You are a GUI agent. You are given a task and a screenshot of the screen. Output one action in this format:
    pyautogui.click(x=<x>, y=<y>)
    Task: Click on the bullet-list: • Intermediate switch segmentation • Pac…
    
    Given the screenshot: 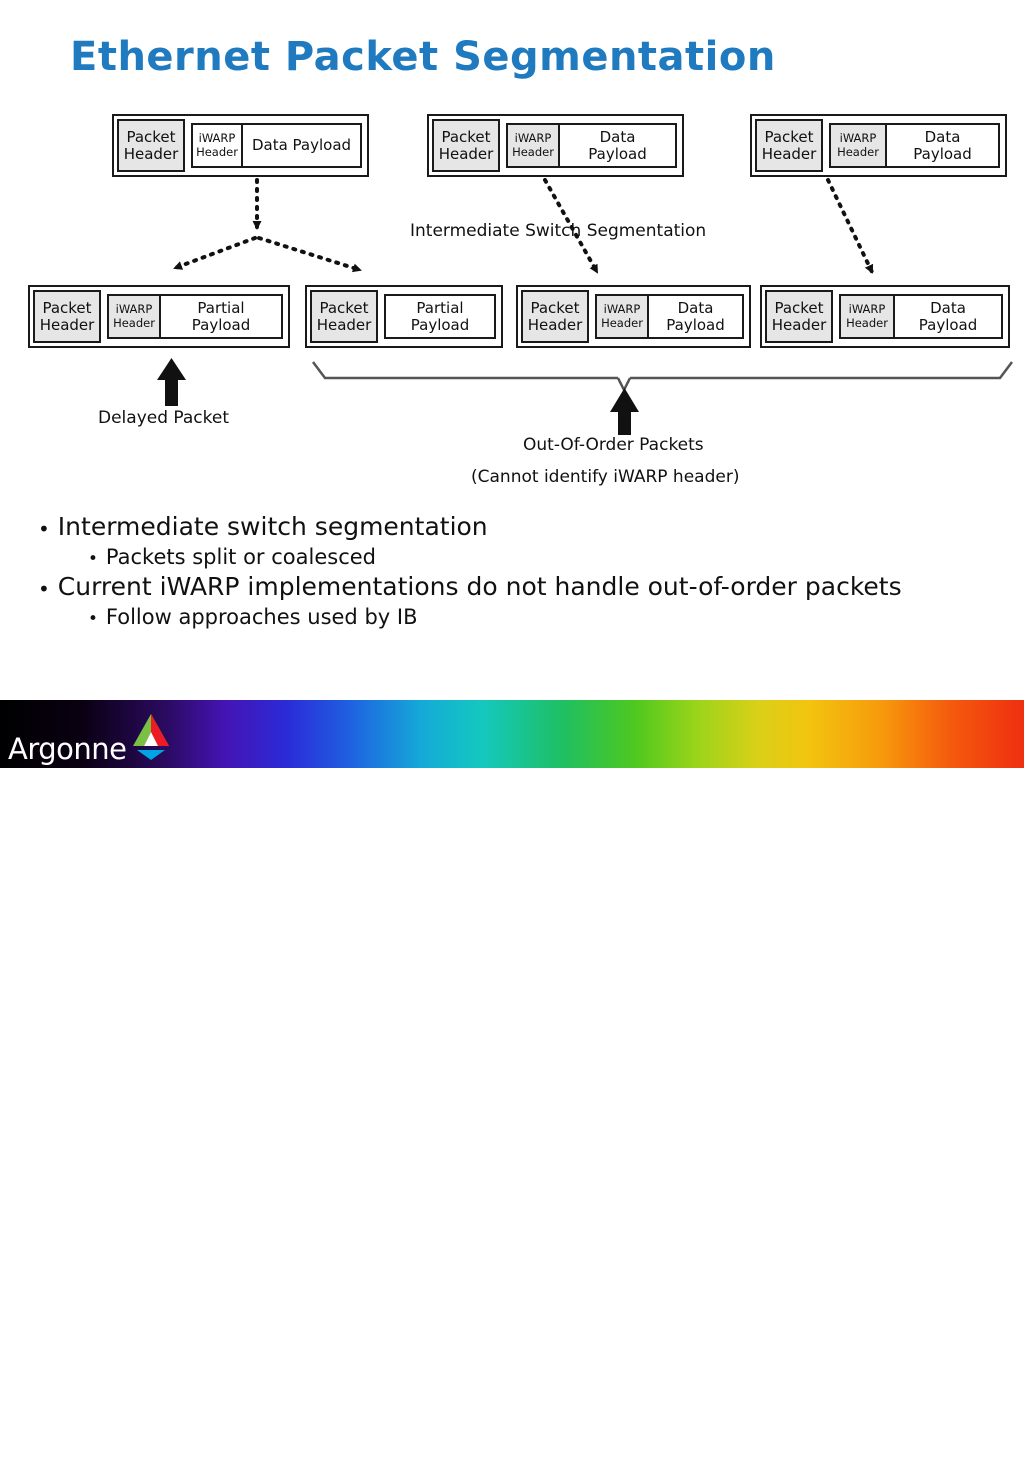 What is the action you would take?
    pyautogui.click(x=520, y=572)
    